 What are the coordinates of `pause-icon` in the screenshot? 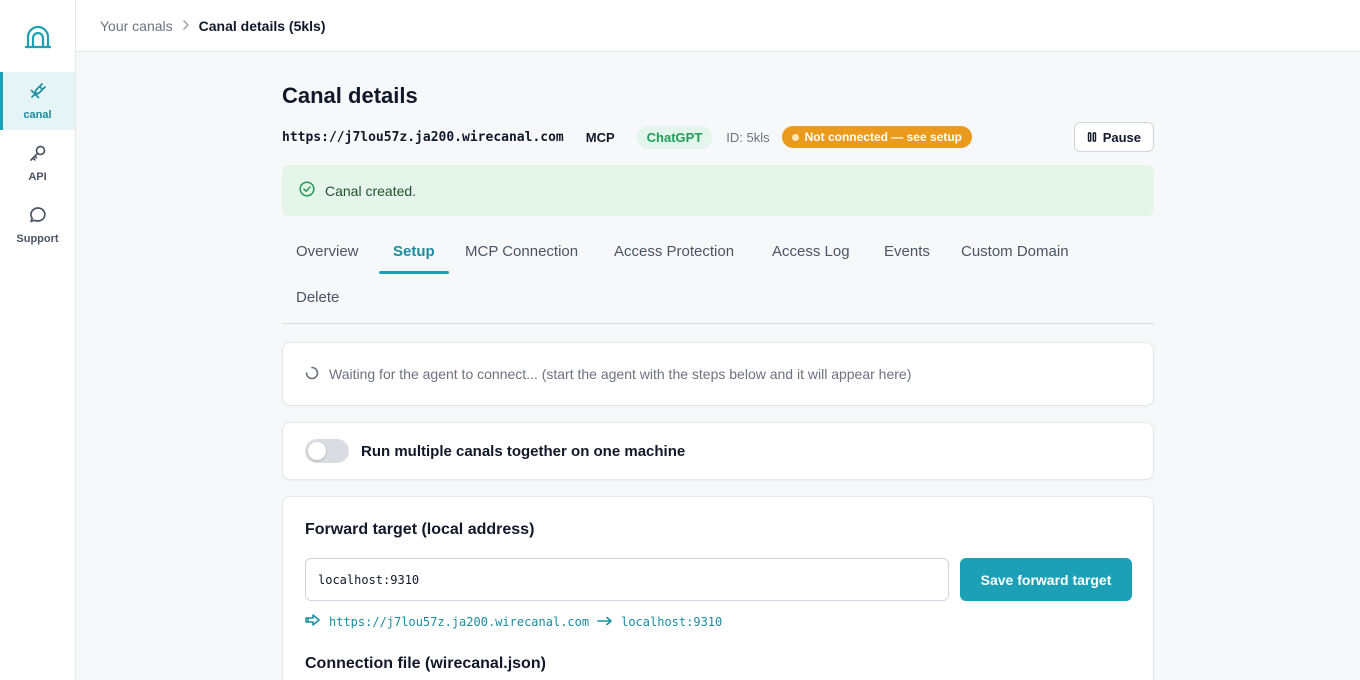 It's located at (1092, 137).